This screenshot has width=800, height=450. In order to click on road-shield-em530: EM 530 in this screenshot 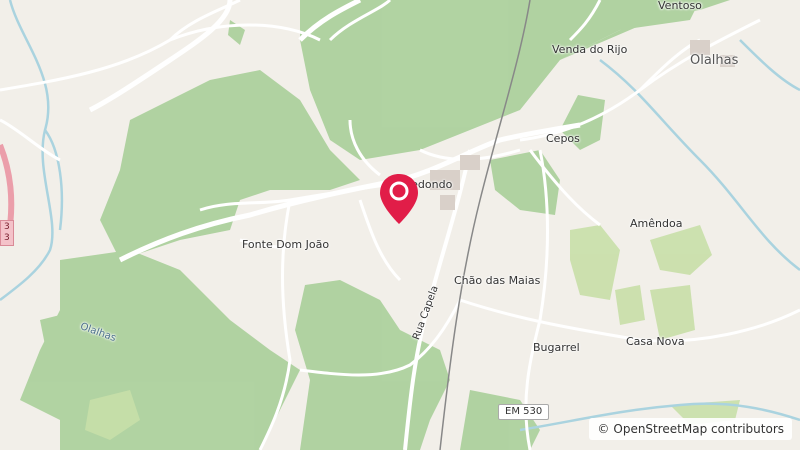, I will do `click(524, 412)`.